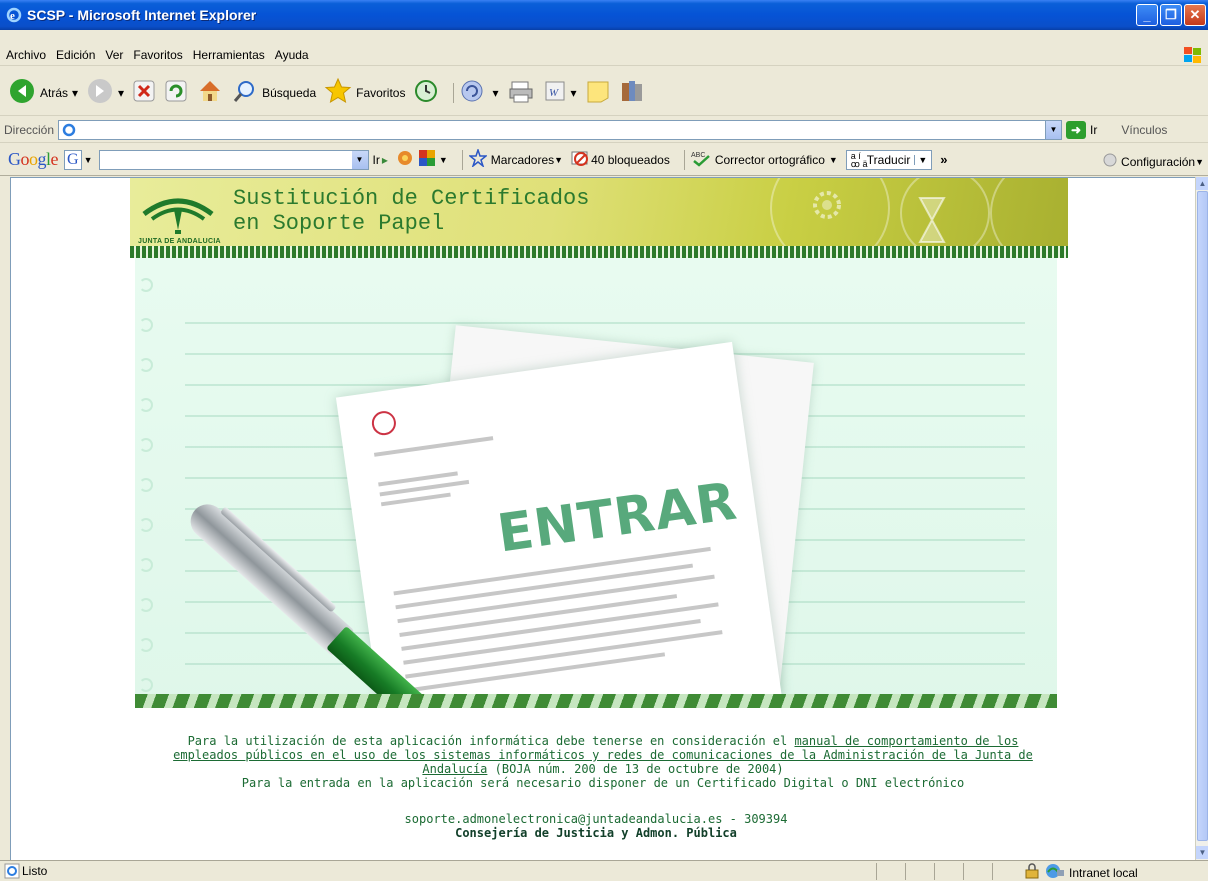 This screenshot has height=881, width=1208. I want to click on menu-archivo: Archivo, so click(26, 55).